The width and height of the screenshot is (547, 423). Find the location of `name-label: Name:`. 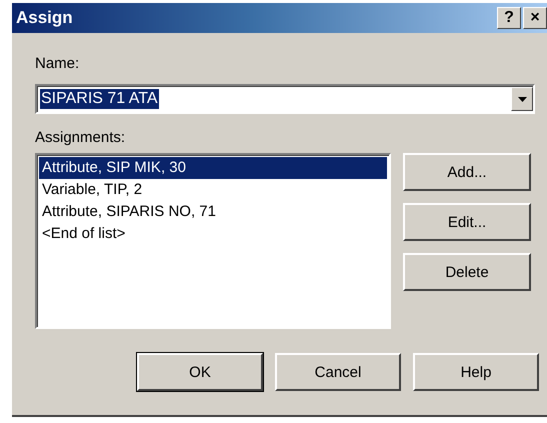

name-label: Name: is located at coordinates (57, 63).